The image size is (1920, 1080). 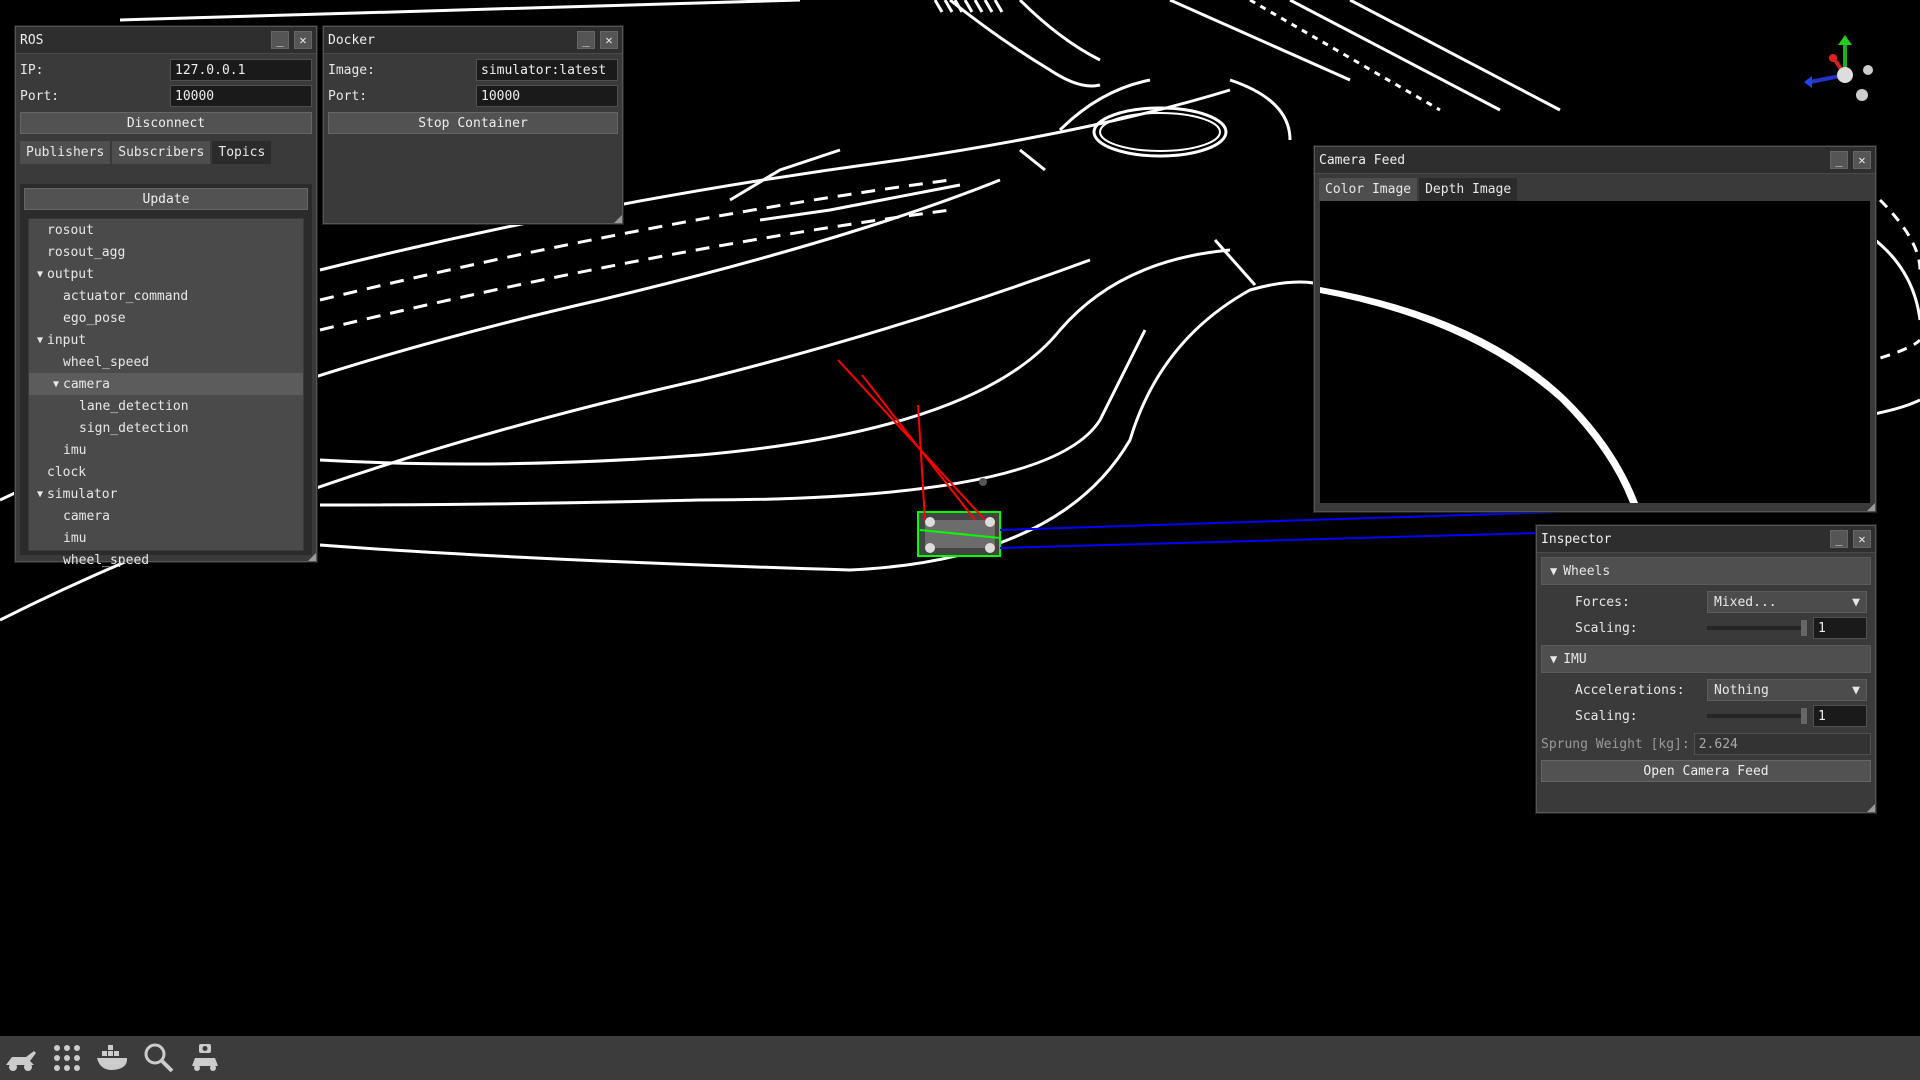 What do you see at coordinates (166, 40) in the screenshot?
I see `ros-titlebar: ROS _ ✕` at bounding box center [166, 40].